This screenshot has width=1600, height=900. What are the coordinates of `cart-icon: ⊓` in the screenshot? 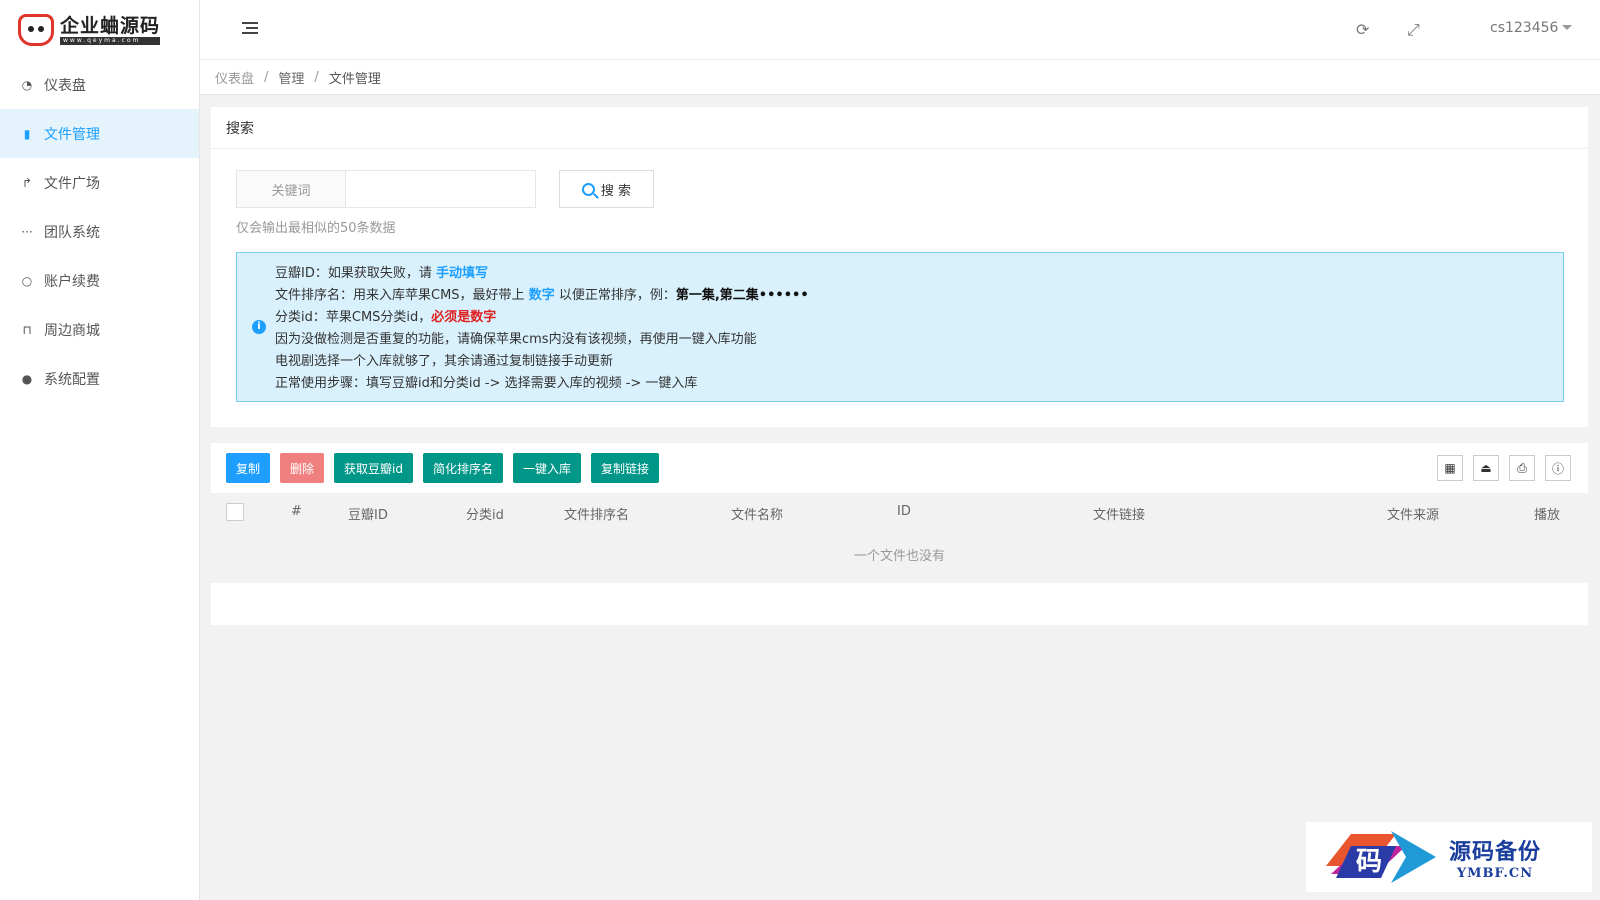 It's located at (27, 329).